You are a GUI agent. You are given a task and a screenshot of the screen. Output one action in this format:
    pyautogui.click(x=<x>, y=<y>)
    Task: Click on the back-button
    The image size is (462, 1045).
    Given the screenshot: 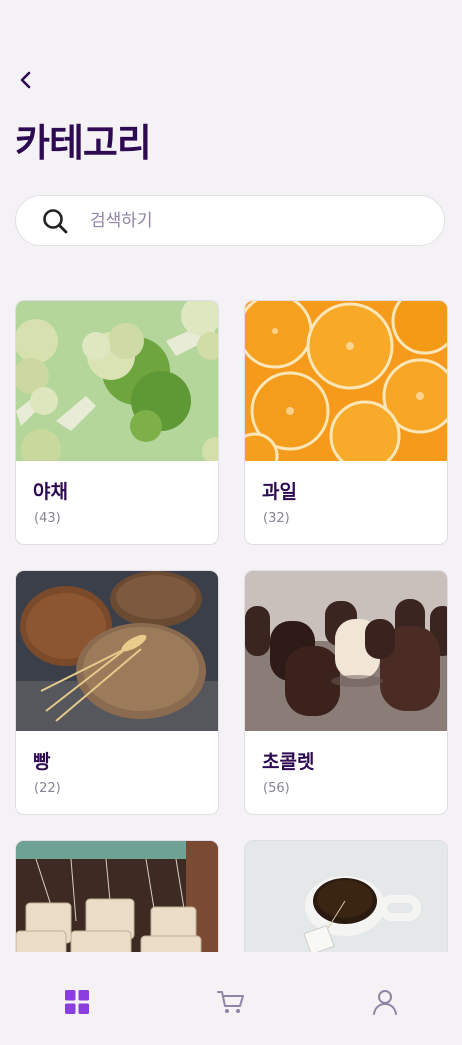 What is the action you would take?
    pyautogui.click(x=26, y=80)
    